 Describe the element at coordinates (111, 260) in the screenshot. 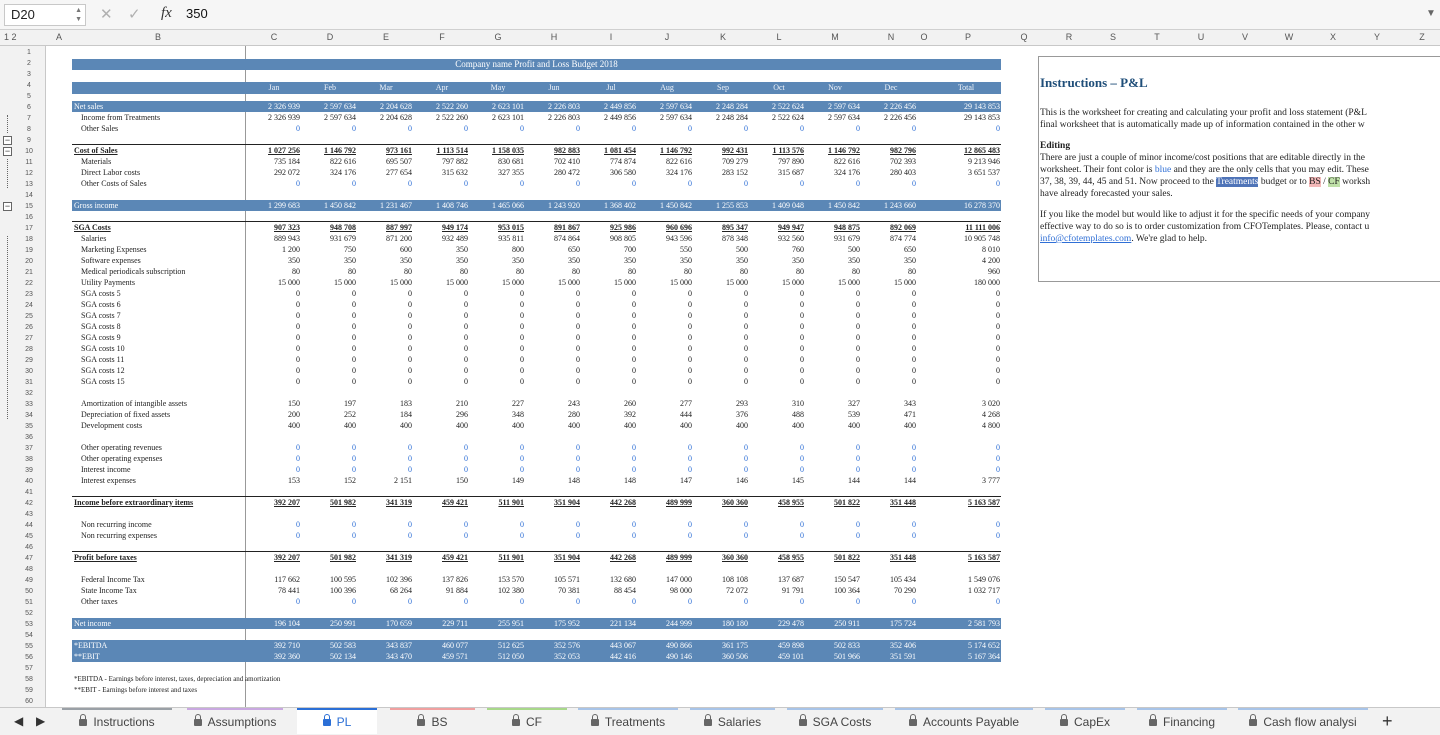

I see `row-label: Software expenses` at that location.